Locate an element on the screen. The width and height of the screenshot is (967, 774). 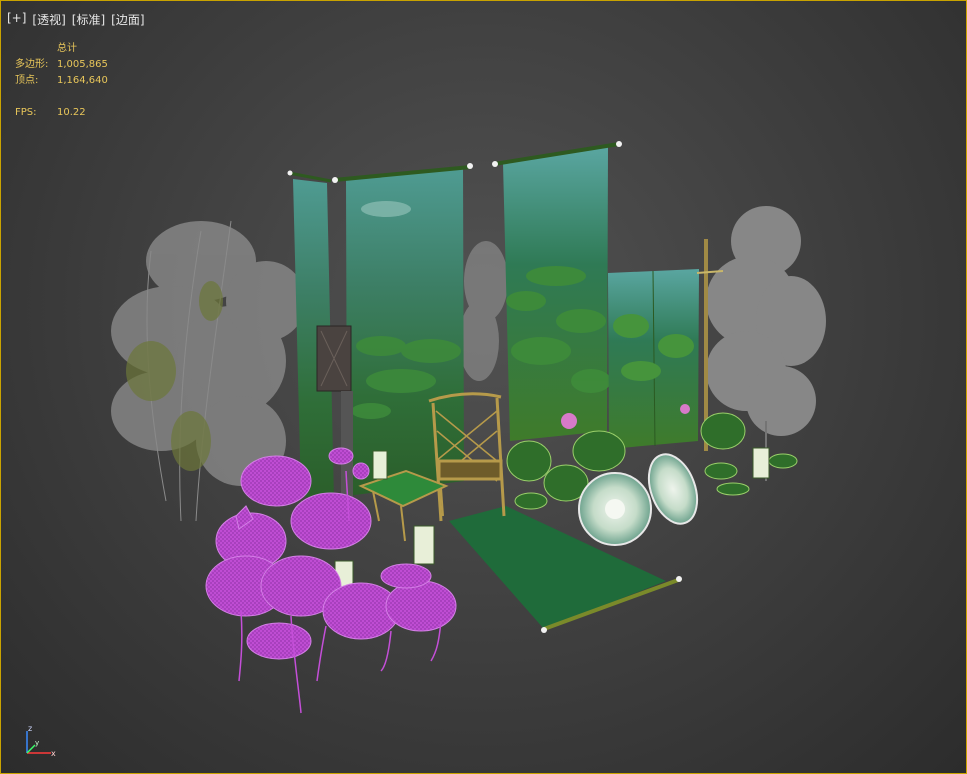
viewport-labels: [+] [透视] [标准] [边面] is located at coordinates (76, 19).